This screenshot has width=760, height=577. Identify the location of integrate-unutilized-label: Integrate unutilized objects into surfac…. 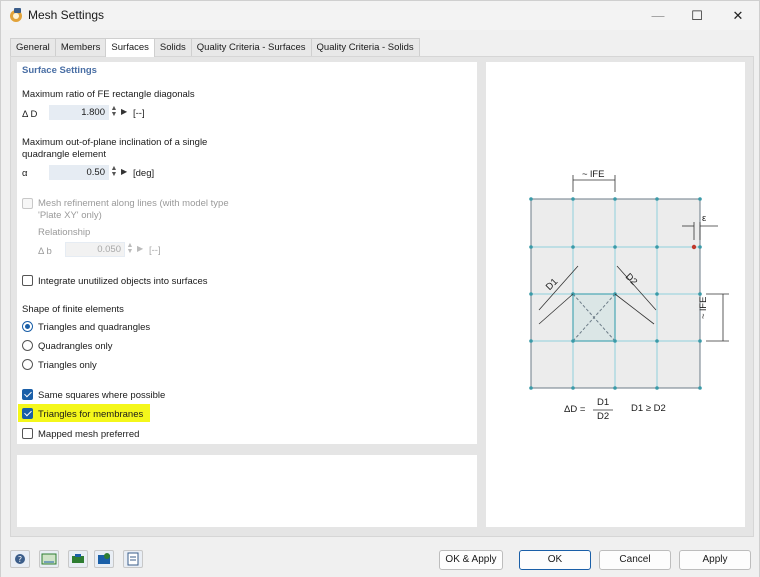
(123, 281).